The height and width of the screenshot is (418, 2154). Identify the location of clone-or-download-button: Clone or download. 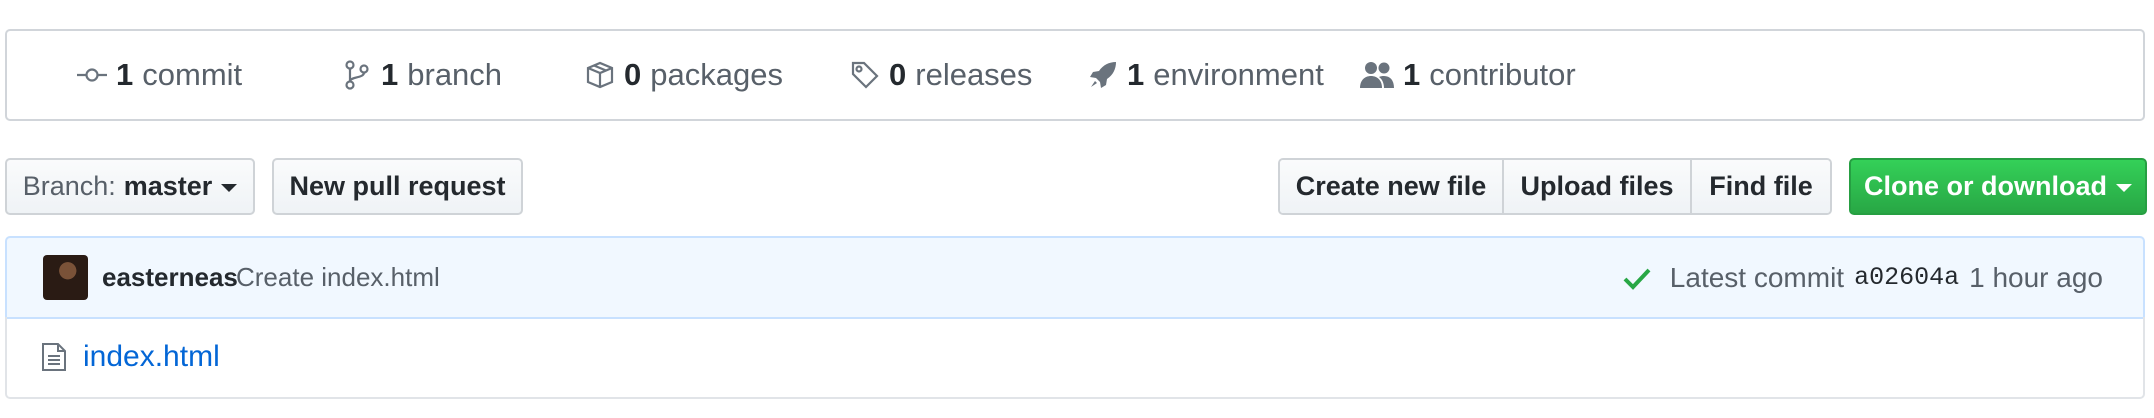
(1998, 186).